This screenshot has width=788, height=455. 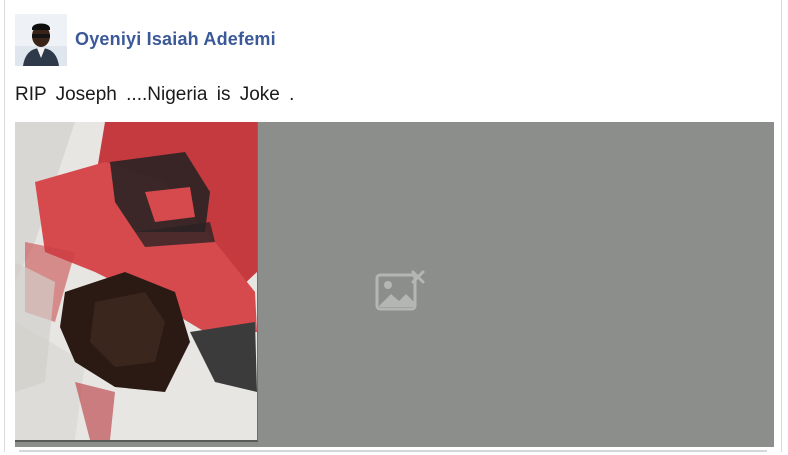 What do you see at coordinates (155, 94) in the screenshot?
I see `post-text: RIP Joseph ....Nigeria is Joke .` at bounding box center [155, 94].